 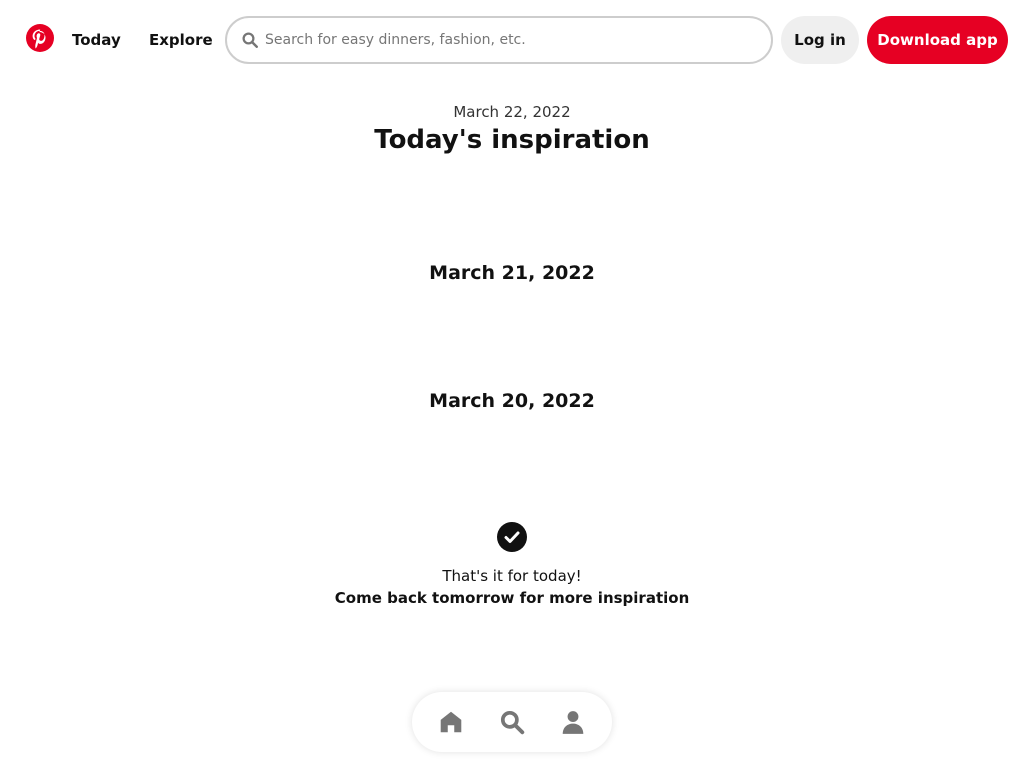 I want to click on search-bar, so click(x=499, y=40).